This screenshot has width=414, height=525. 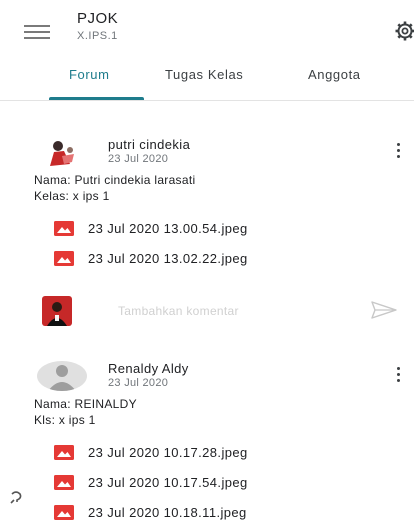 I want to click on send-icon, so click(x=384, y=310).